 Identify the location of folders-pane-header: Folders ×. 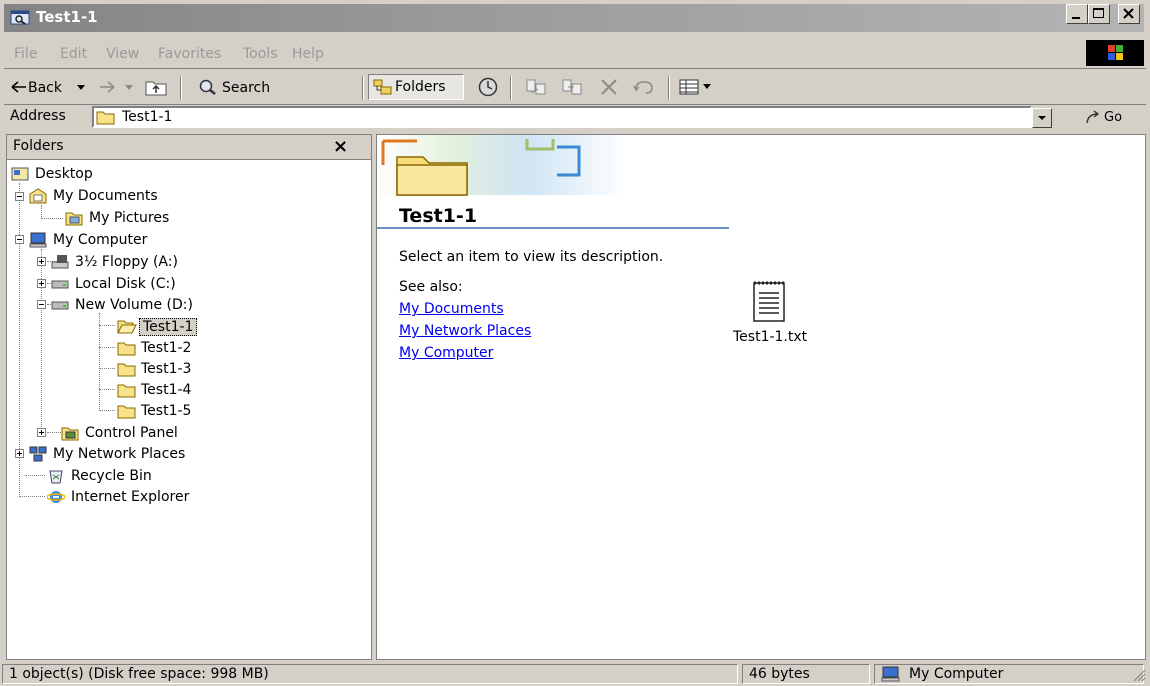
(189, 147).